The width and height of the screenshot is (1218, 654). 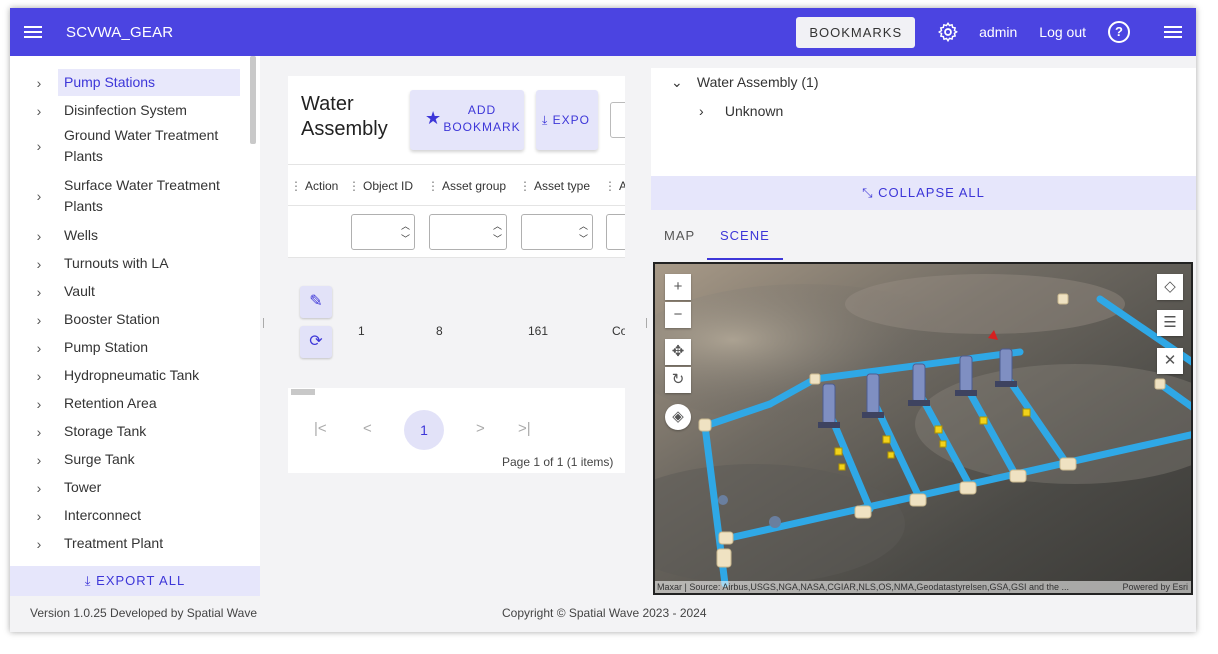 What do you see at coordinates (482, 119) in the screenshot?
I see `add-bookmark-label: ADD BOOKMARK` at bounding box center [482, 119].